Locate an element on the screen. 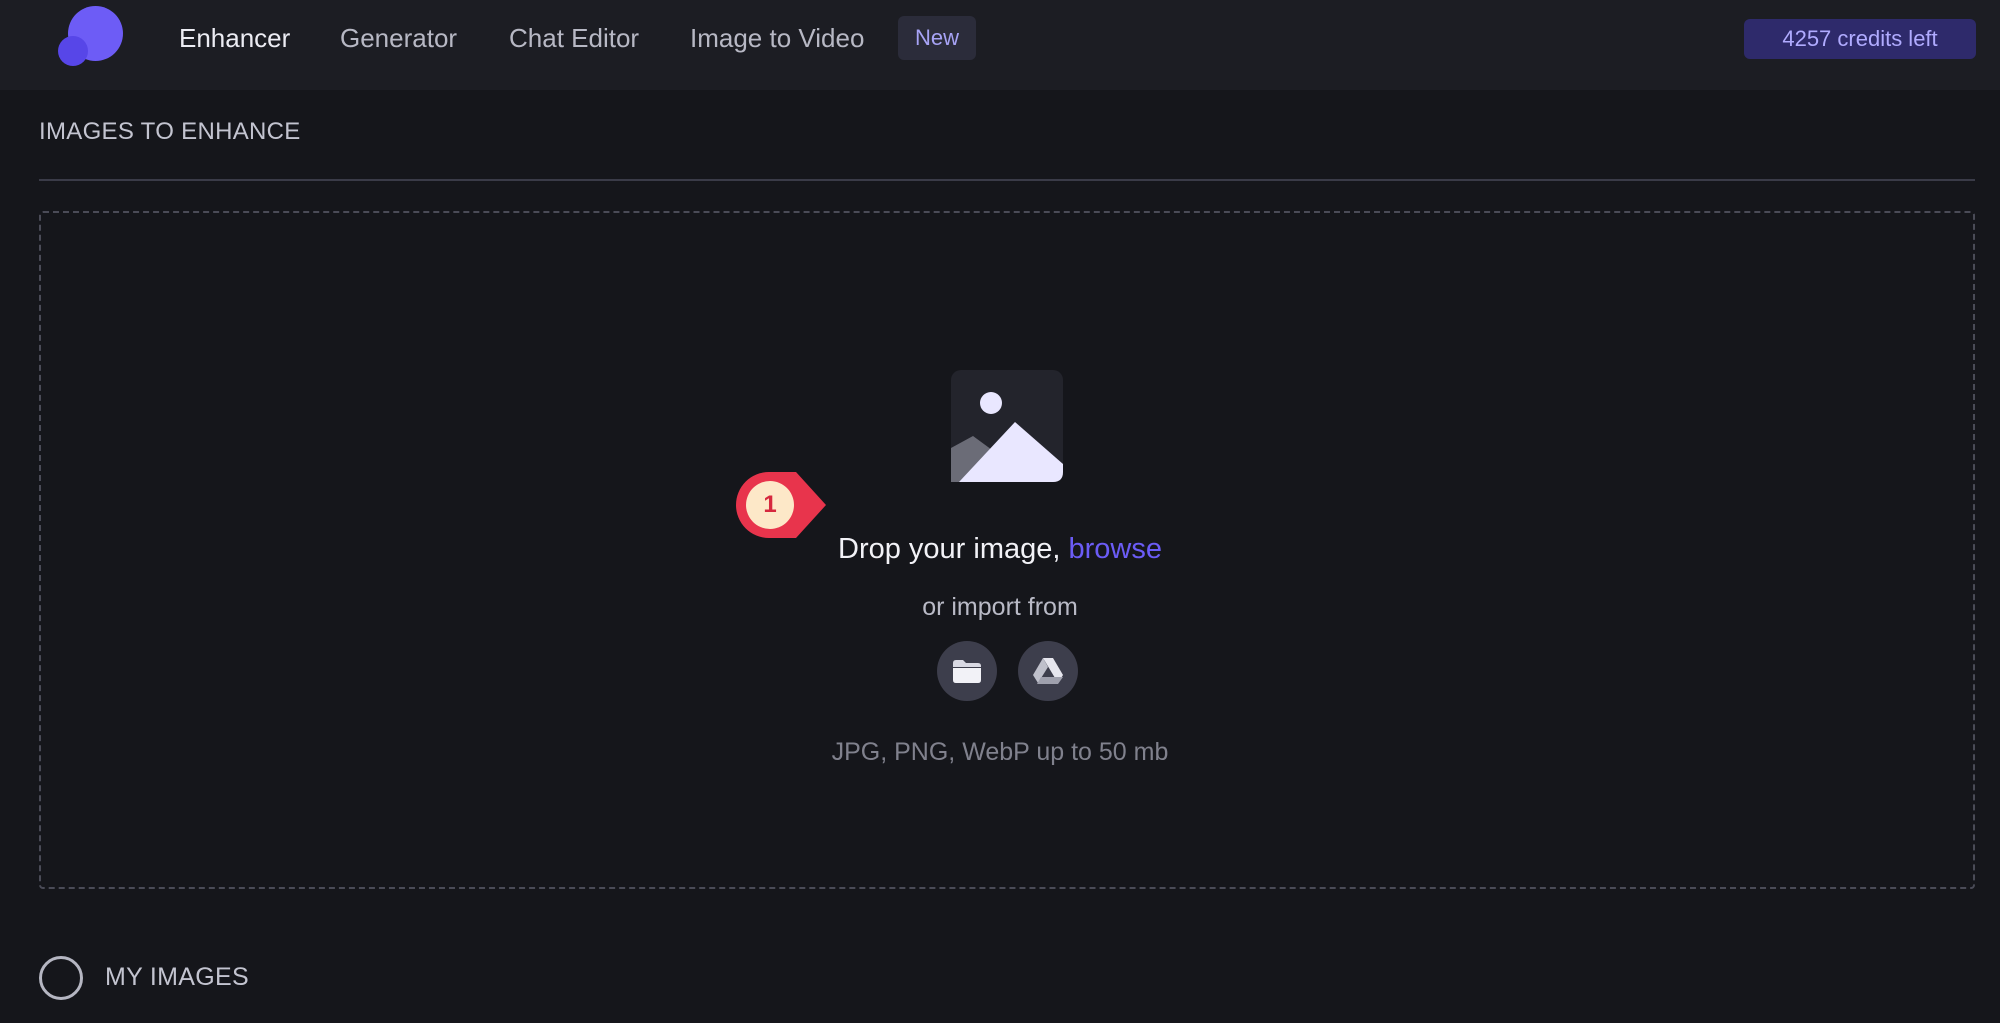 Image resolution: width=2000 pixels, height=1023 pixels. folder-icon is located at coordinates (967, 671).